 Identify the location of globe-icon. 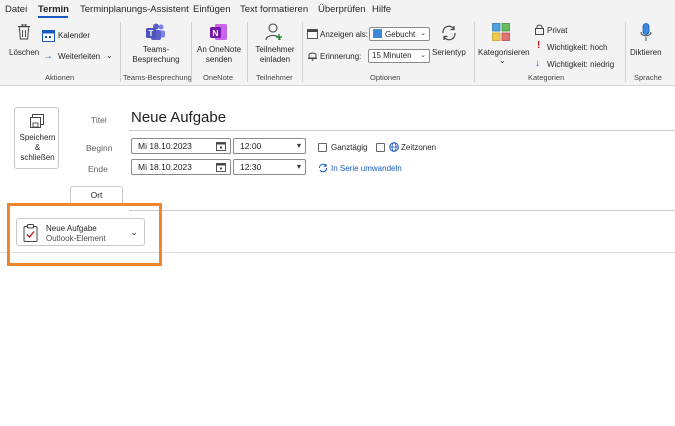
(394, 147).